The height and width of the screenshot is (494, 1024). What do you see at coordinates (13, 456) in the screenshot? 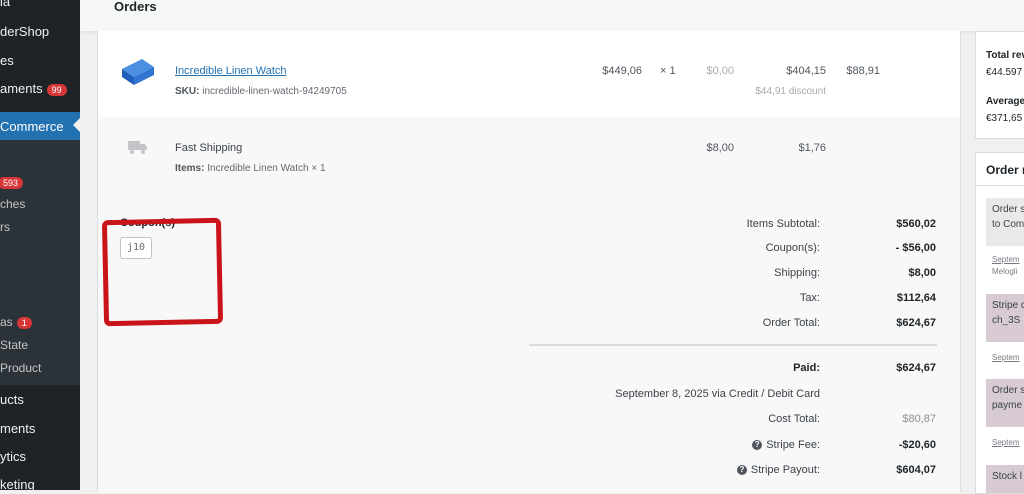
I see `sidebar-item-analytics: ytics` at bounding box center [13, 456].